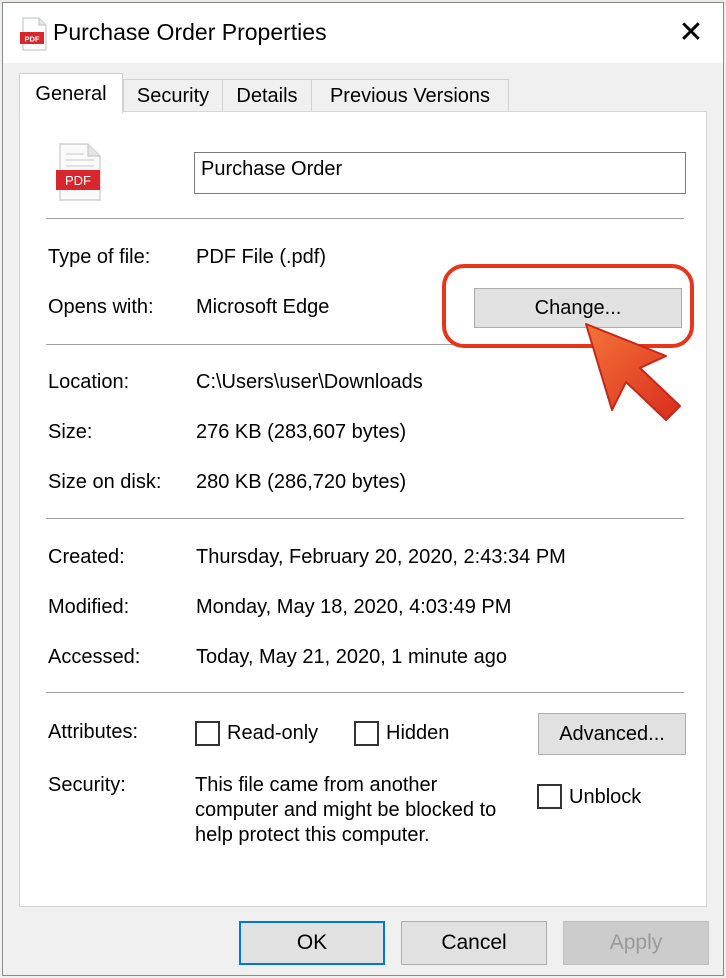  Describe the element at coordinates (78, 180) in the screenshot. I see `pdf-icon-label: PDF` at that location.